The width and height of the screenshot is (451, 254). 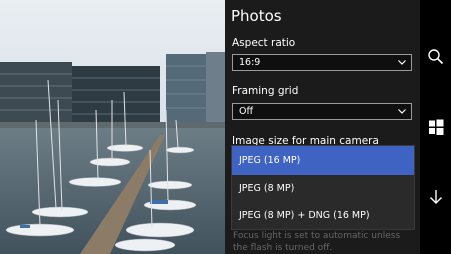 What do you see at coordinates (323, 215) in the screenshot?
I see `image-size-option-jpeg-dng: JPEG (8 MP) + DNG (16 MP)` at bounding box center [323, 215].